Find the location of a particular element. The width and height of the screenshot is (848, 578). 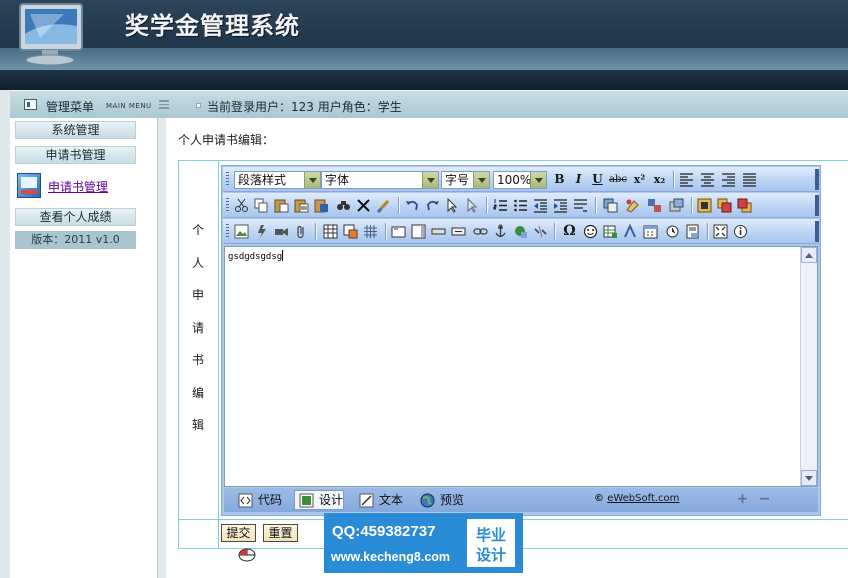

tab-design: 设计 is located at coordinates (319, 500).